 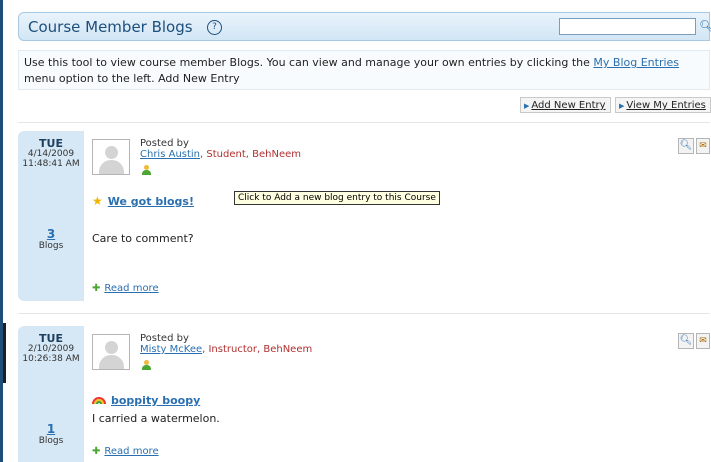 I want to click on help-icon: ?, so click(x=214, y=27).